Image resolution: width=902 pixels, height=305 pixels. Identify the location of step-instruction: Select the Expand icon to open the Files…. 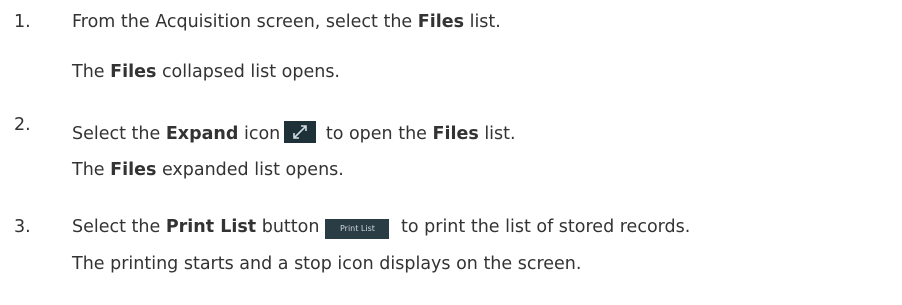
(294, 133).